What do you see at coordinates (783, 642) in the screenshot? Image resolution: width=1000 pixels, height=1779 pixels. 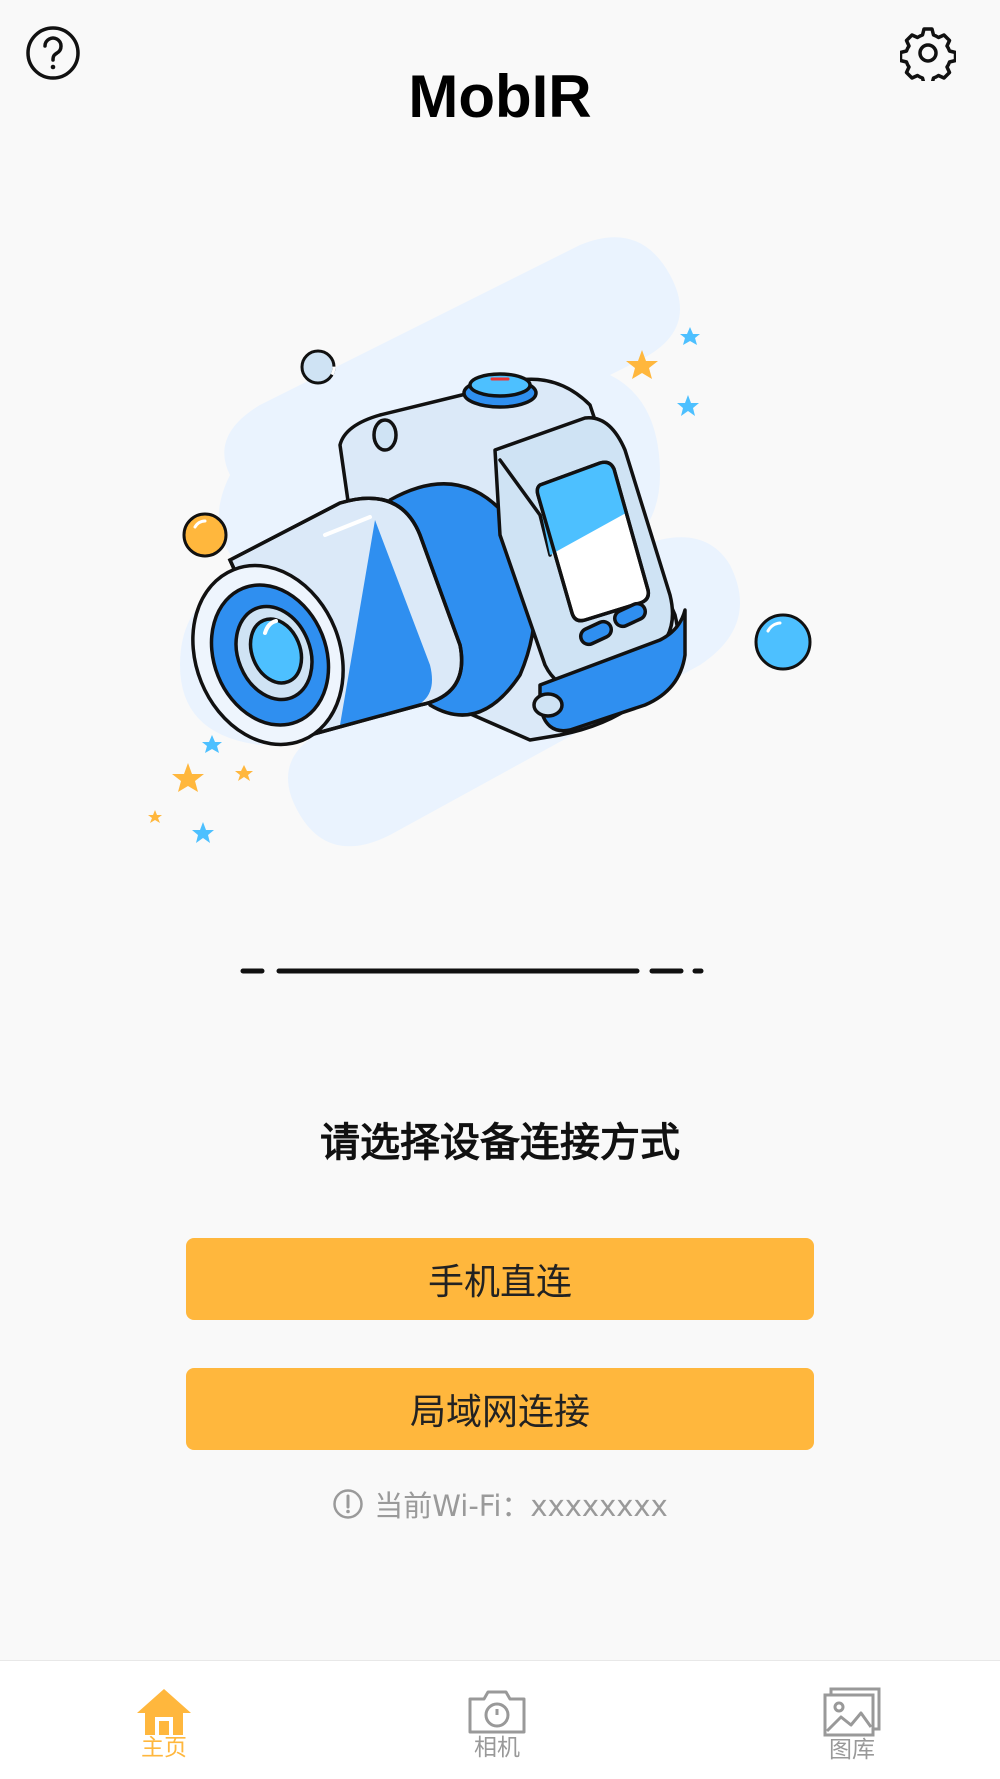 I see `bubble-blue` at bounding box center [783, 642].